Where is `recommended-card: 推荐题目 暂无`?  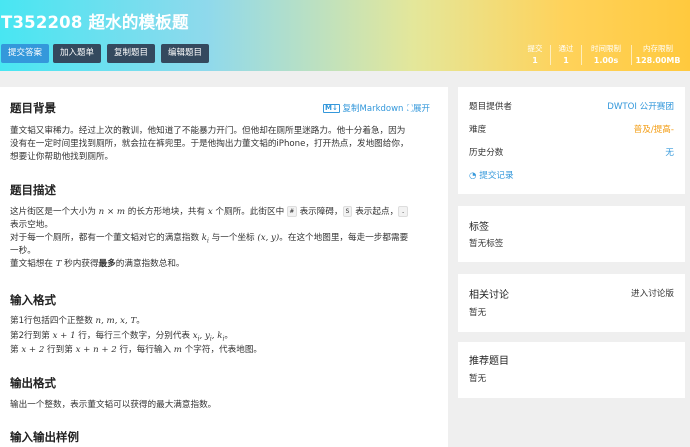 recommended-card: 推荐题目 暂无 is located at coordinates (571, 370).